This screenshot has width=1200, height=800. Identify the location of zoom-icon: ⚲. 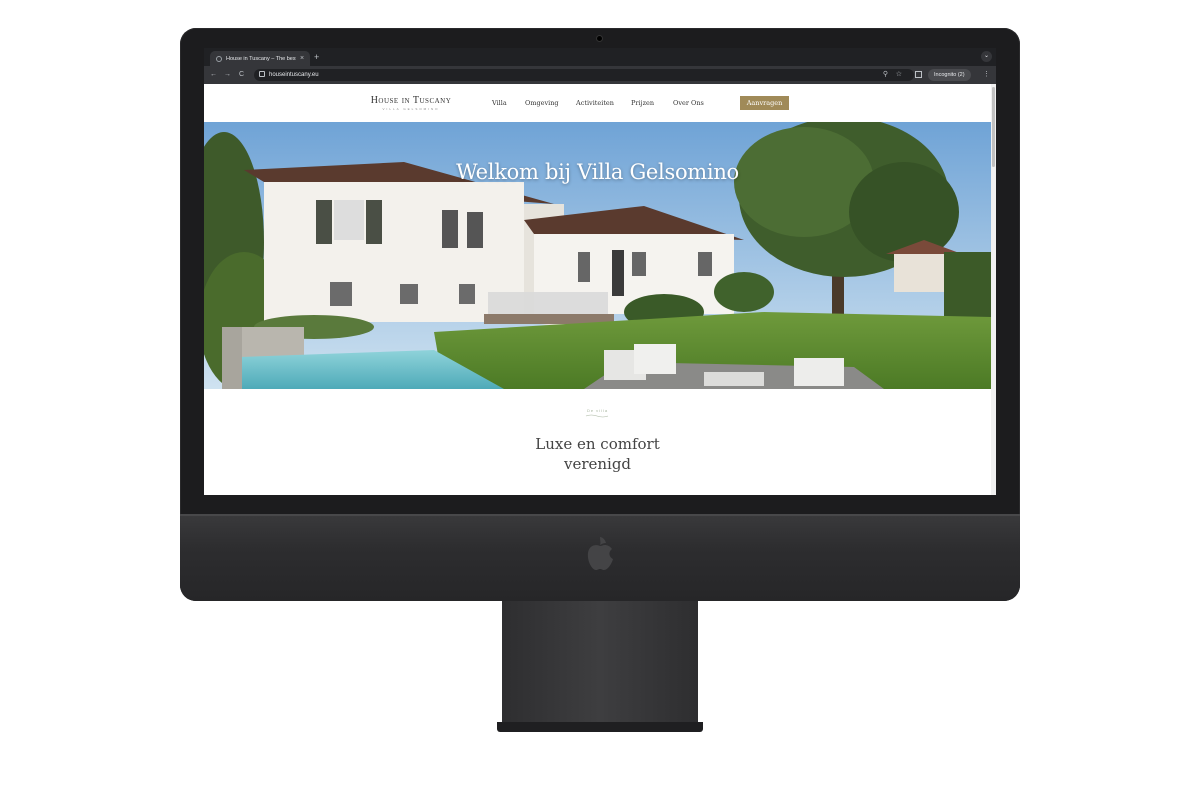
(885, 75).